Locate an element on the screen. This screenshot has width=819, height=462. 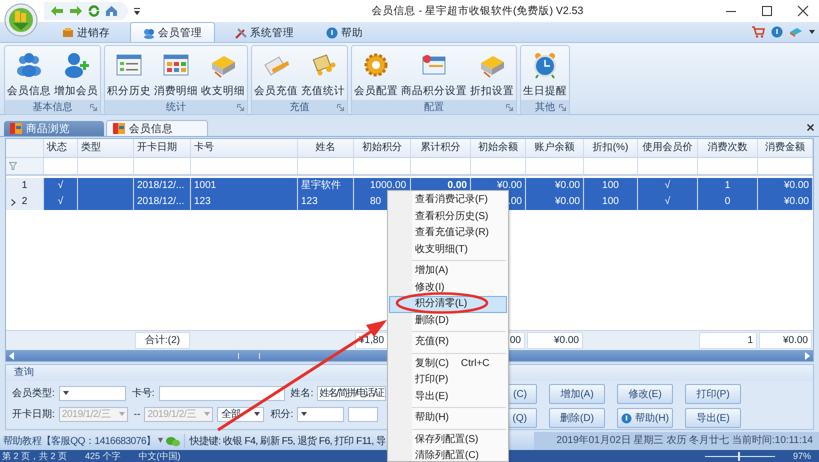
action-button: 删除(D) is located at coordinates (577, 418).